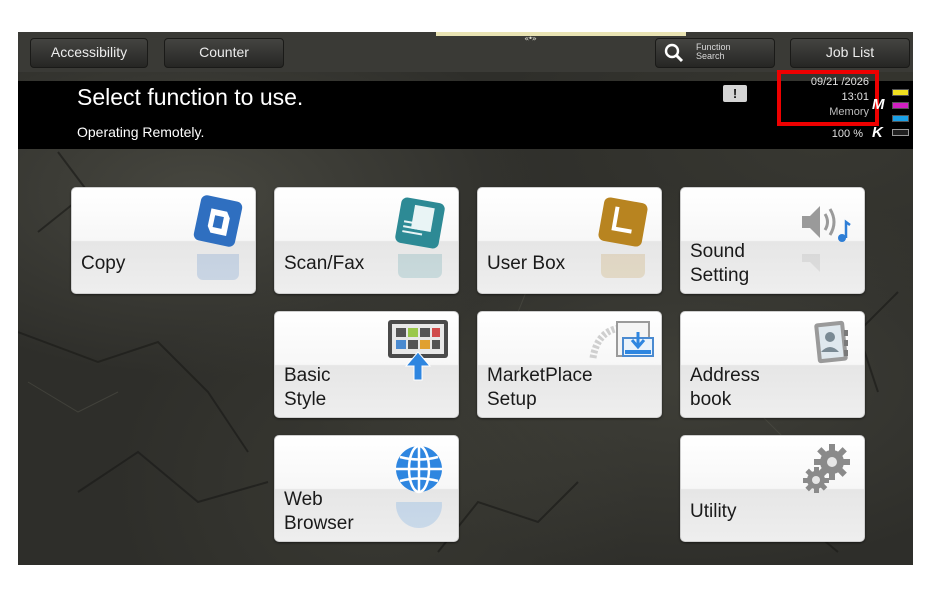 This screenshot has width=932, height=600. Describe the element at coordinates (900, 92) in the screenshot. I see `toner-yellow-level` at that location.